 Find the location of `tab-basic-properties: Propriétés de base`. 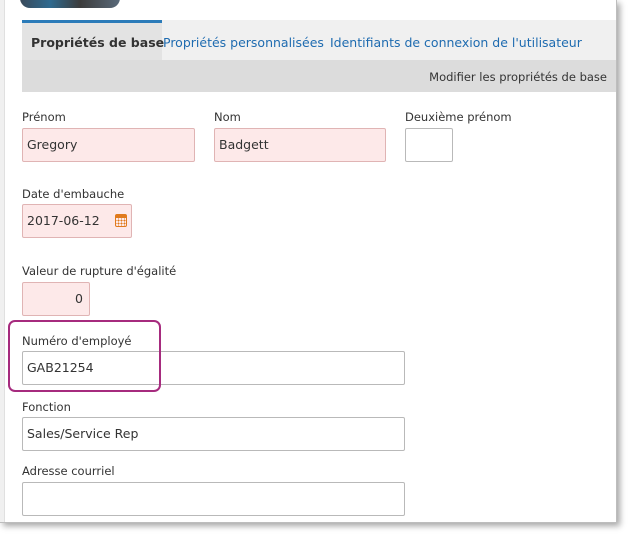

tab-basic-properties: Propriétés de base is located at coordinates (93, 40).